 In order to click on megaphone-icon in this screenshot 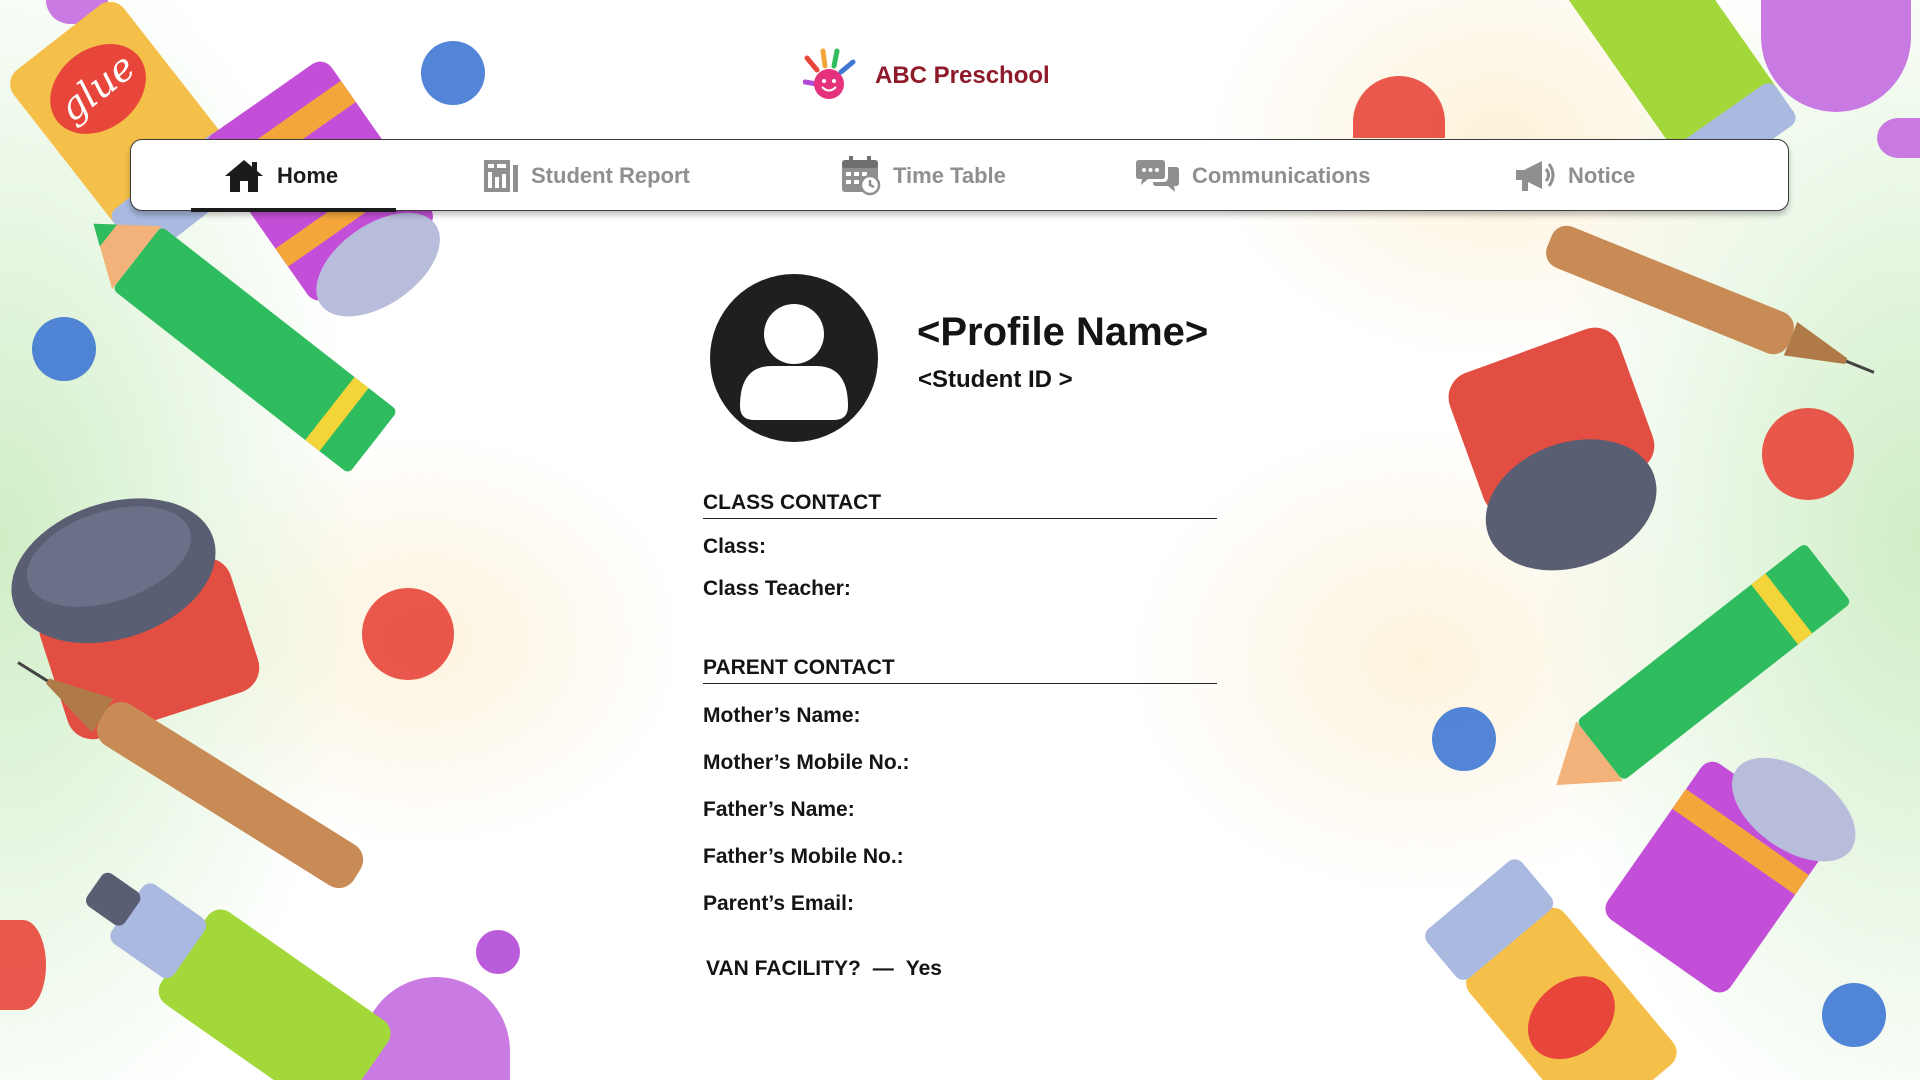, I will do `click(1535, 176)`.